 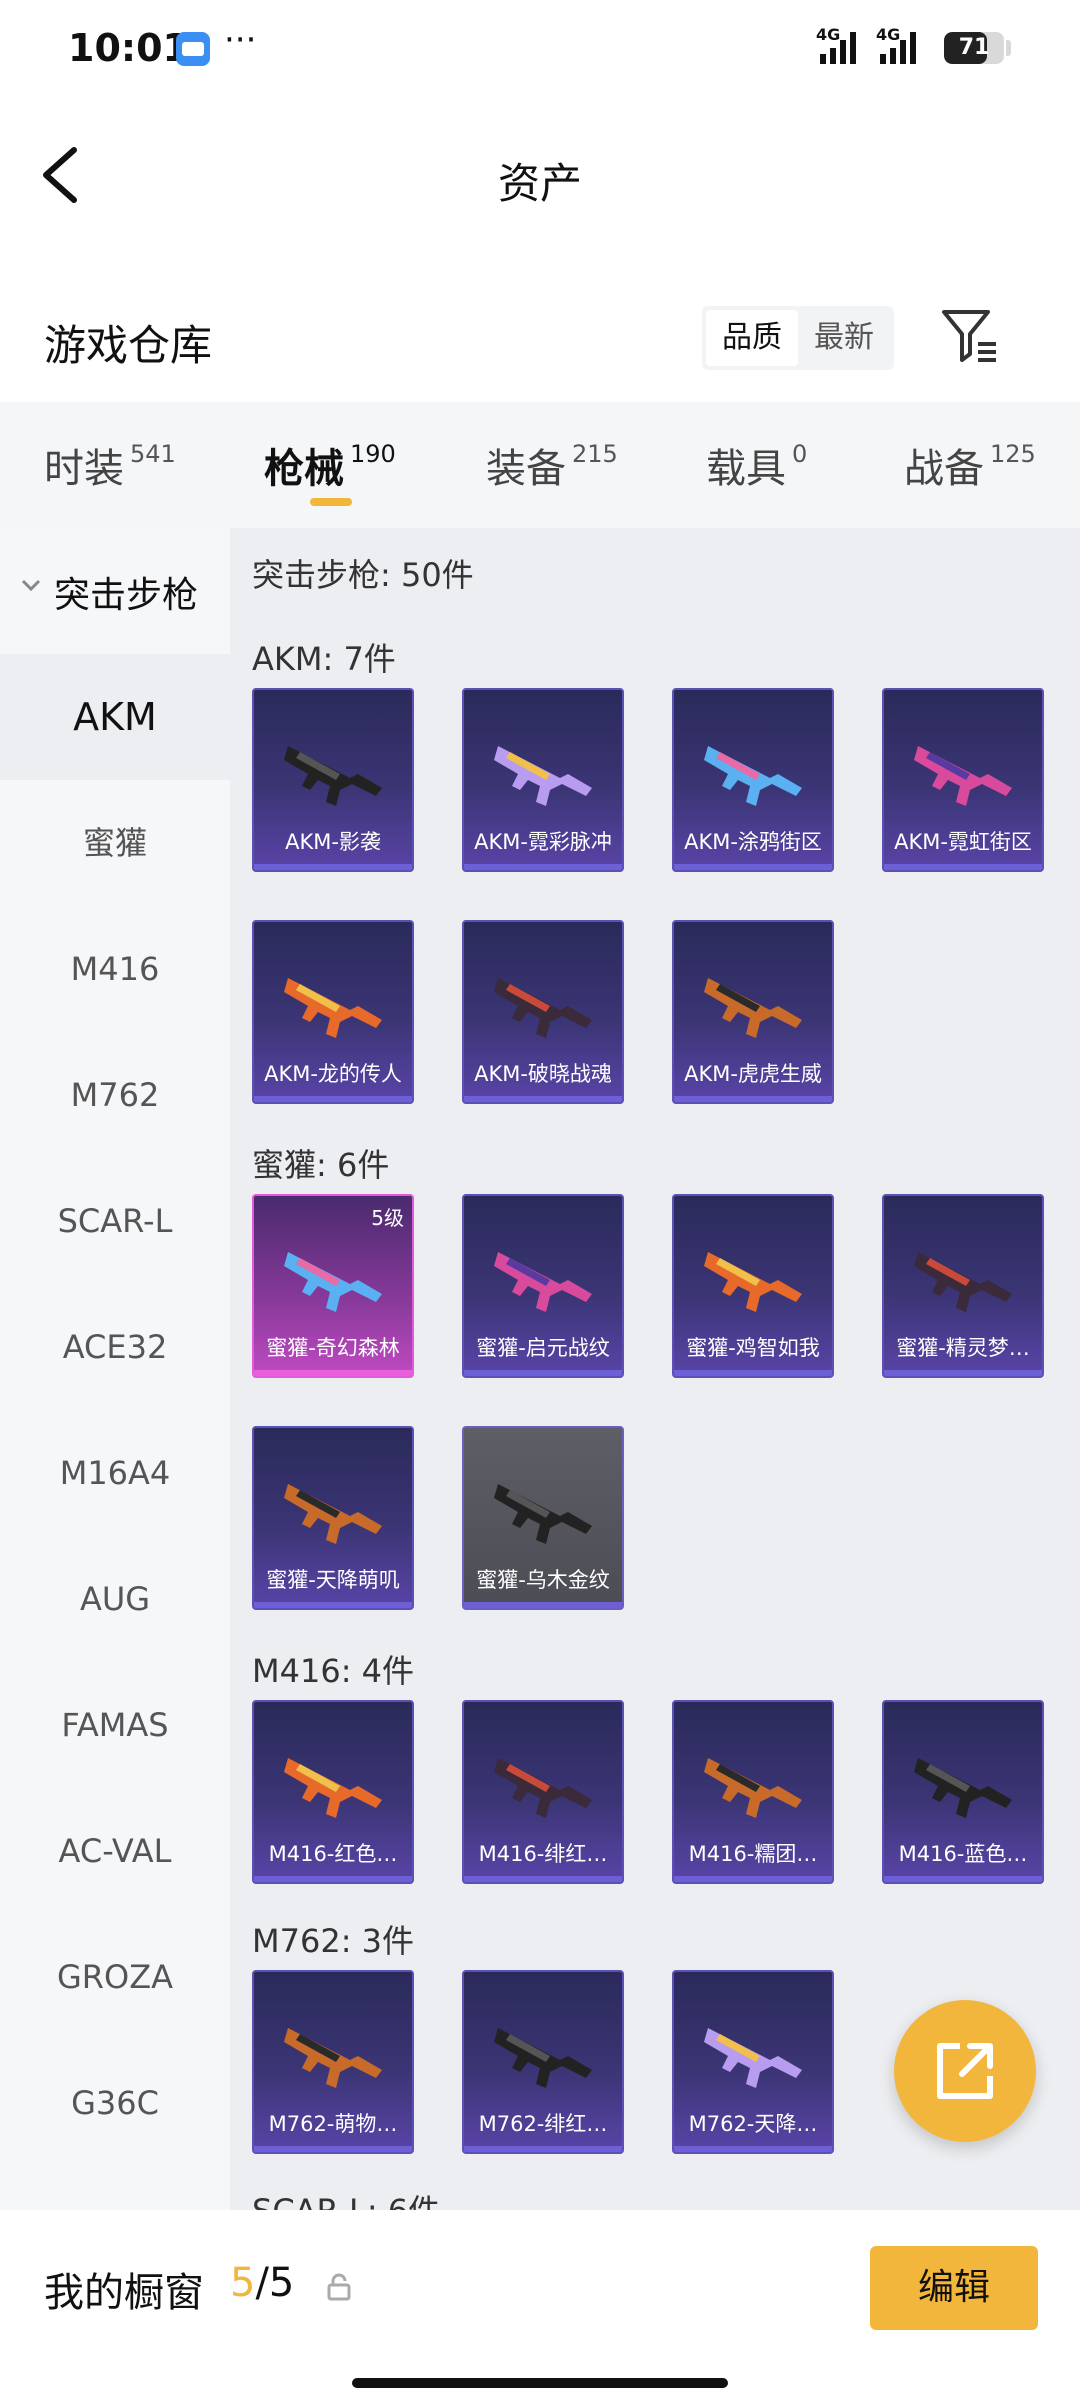 I want to click on weapon-skin-card: AKM-霓彩脉冲, so click(x=543, y=780).